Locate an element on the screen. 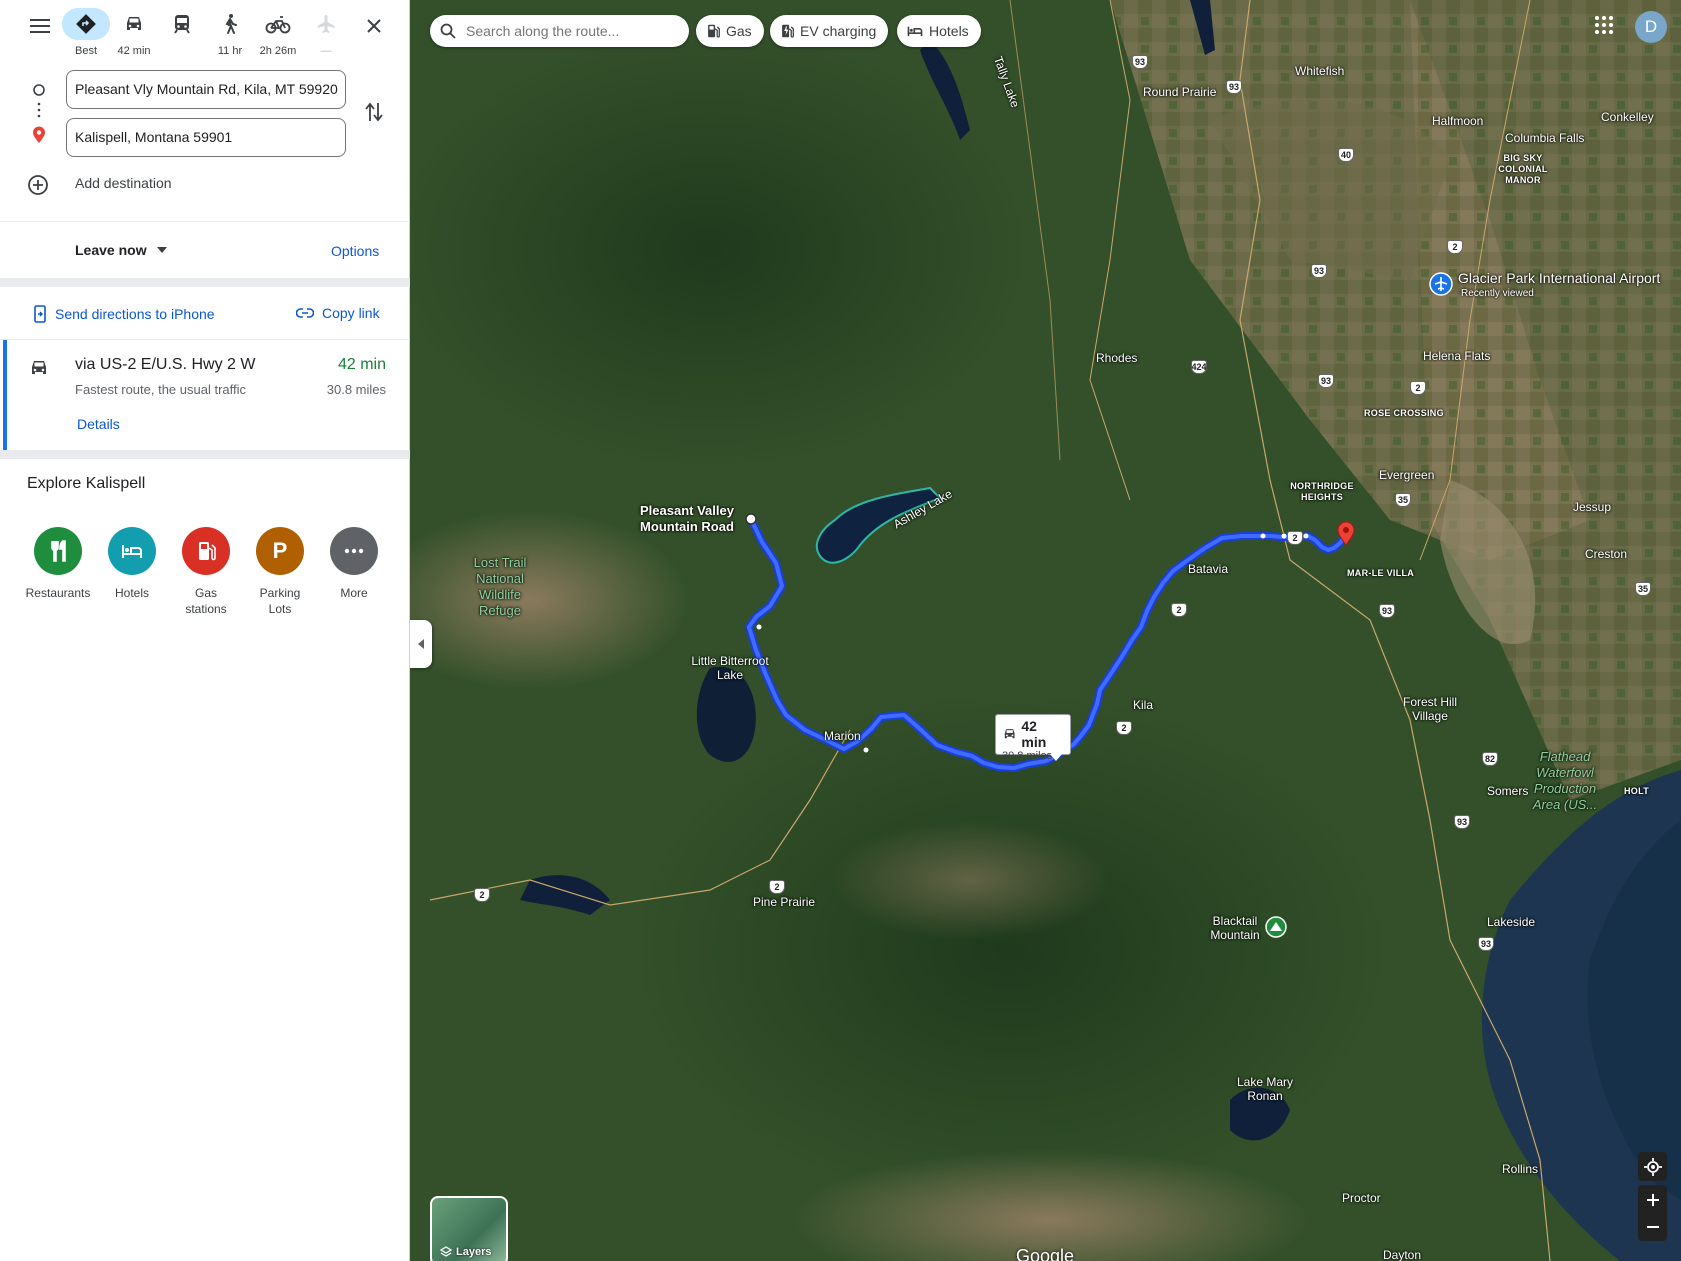 The width and height of the screenshot is (1681, 1261). chip-gas: Gas is located at coordinates (730, 31).